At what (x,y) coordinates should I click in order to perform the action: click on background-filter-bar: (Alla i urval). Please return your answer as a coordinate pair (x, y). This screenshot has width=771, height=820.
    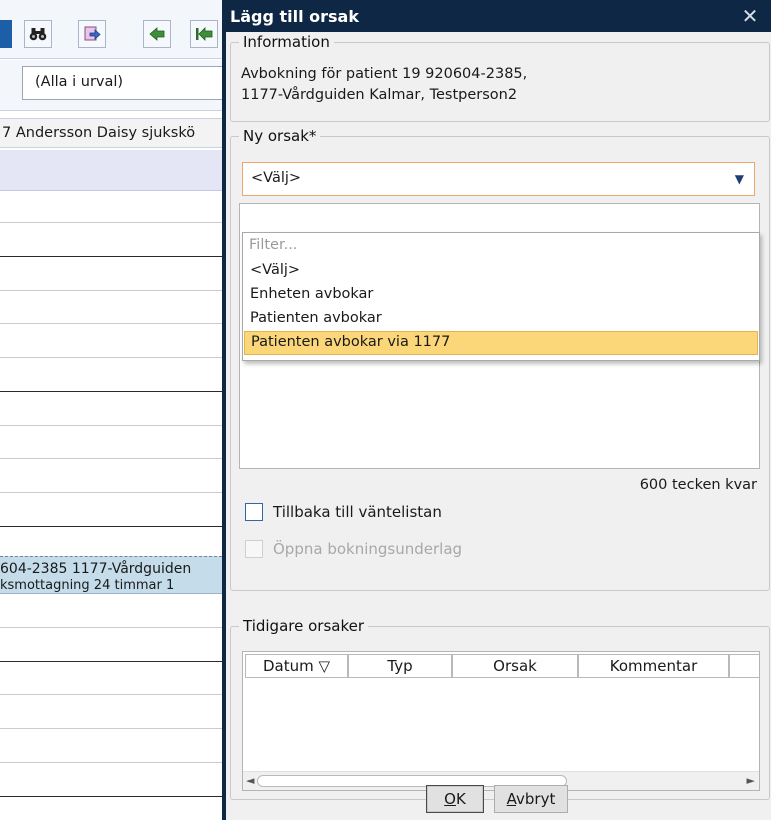
    Looking at the image, I should click on (111, 85).